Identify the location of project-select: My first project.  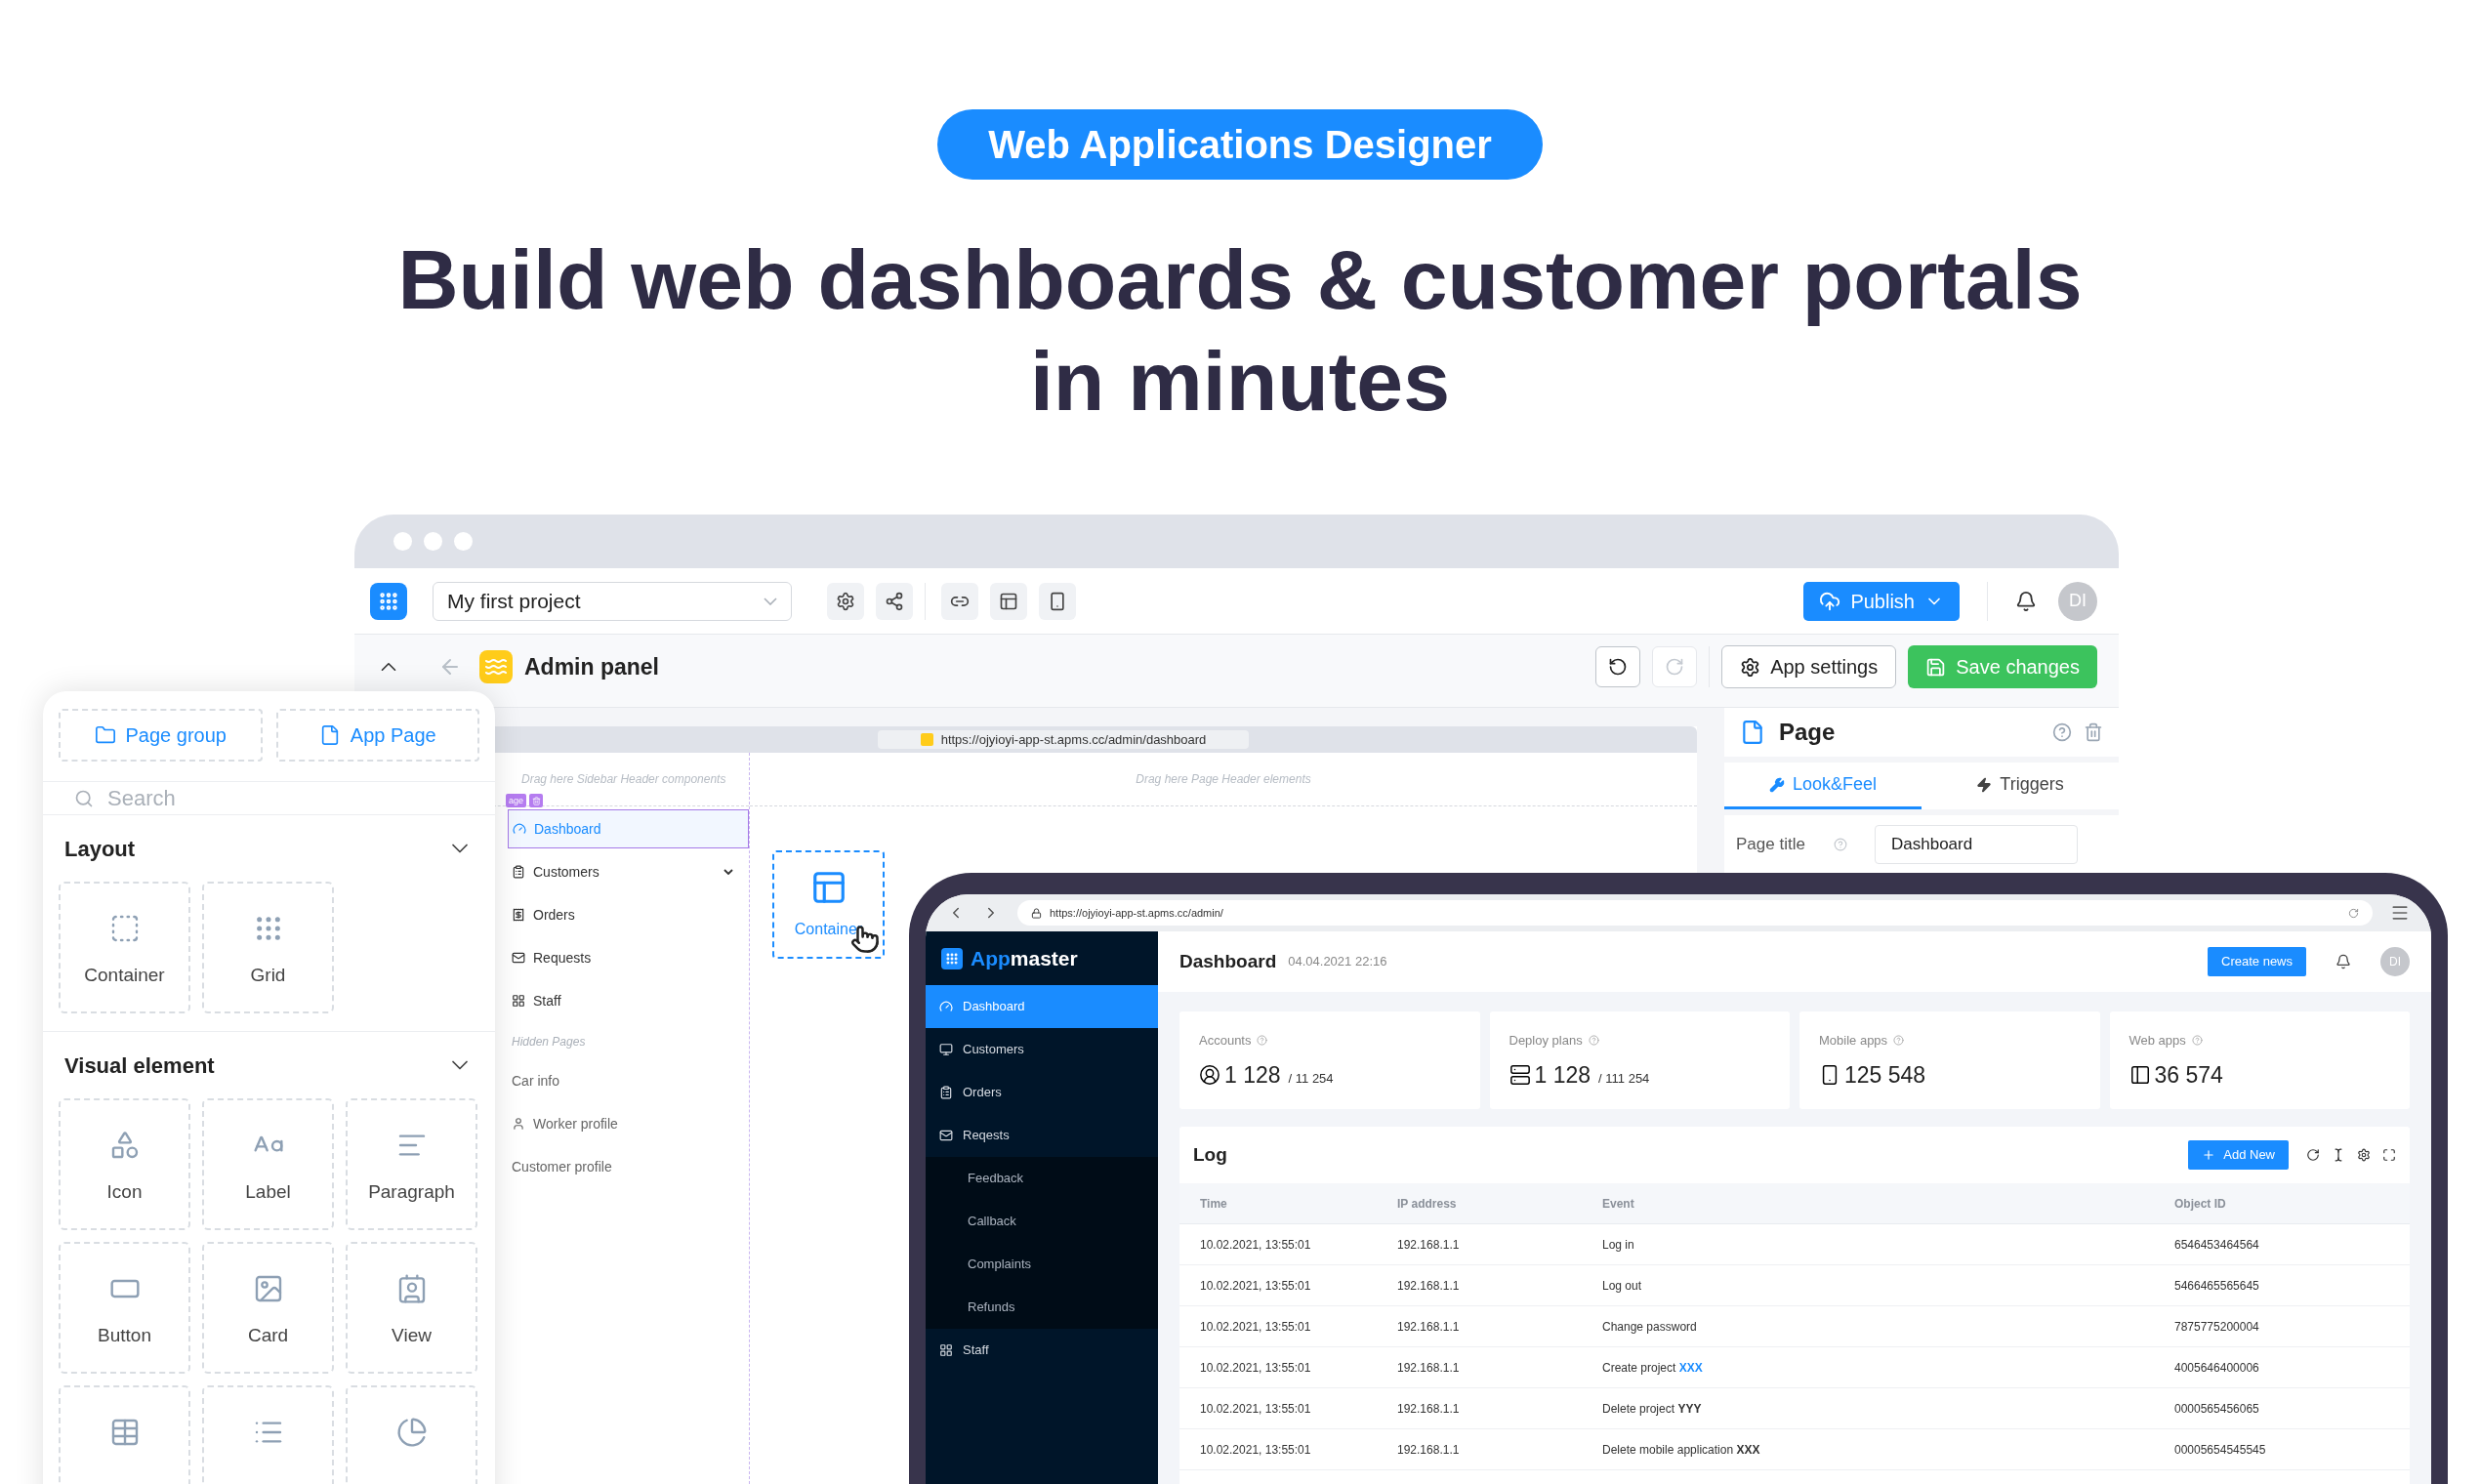
(612, 601).